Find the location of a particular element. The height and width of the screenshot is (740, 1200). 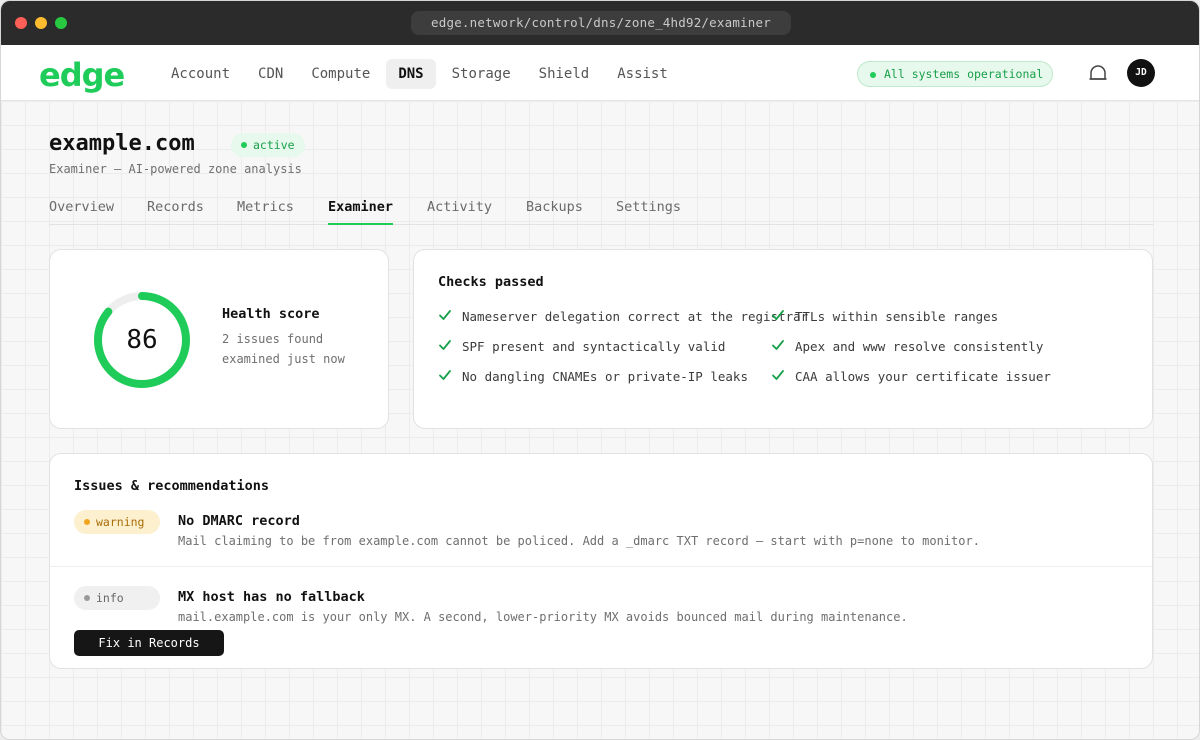

severity-badge-warning: warning is located at coordinates (117, 522).